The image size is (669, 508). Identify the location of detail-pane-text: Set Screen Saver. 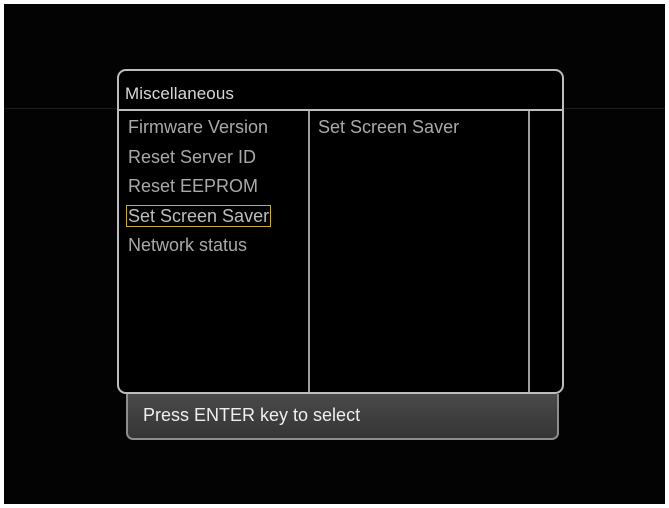
(389, 127).